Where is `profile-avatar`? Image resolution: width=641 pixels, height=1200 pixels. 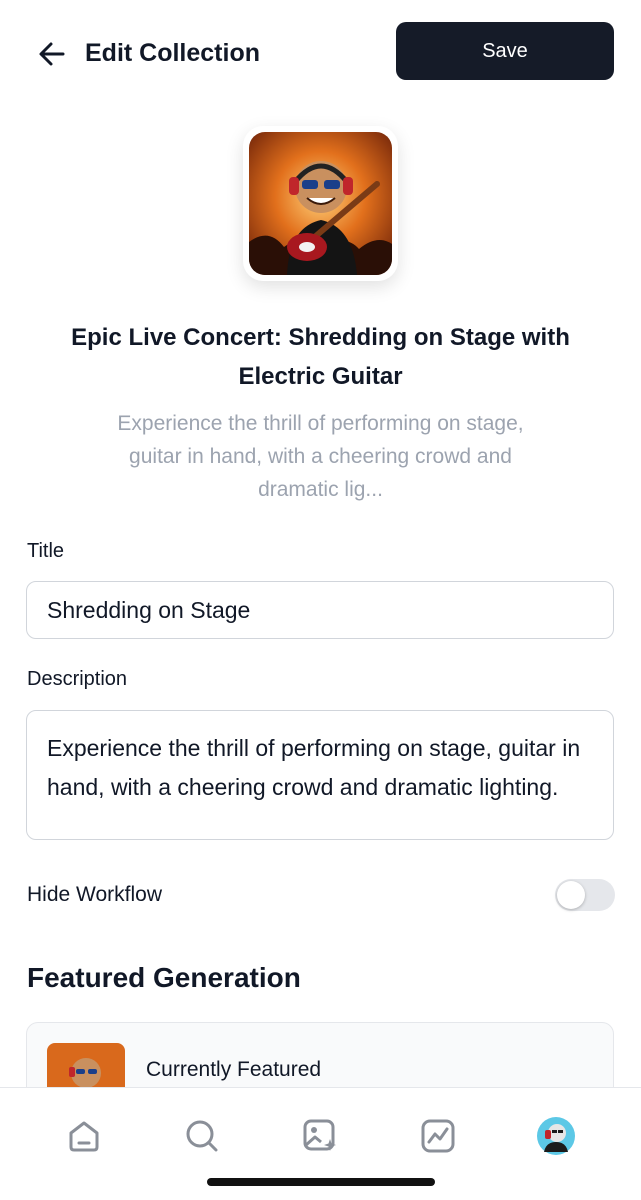
profile-avatar is located at coordinates (556, 1136).